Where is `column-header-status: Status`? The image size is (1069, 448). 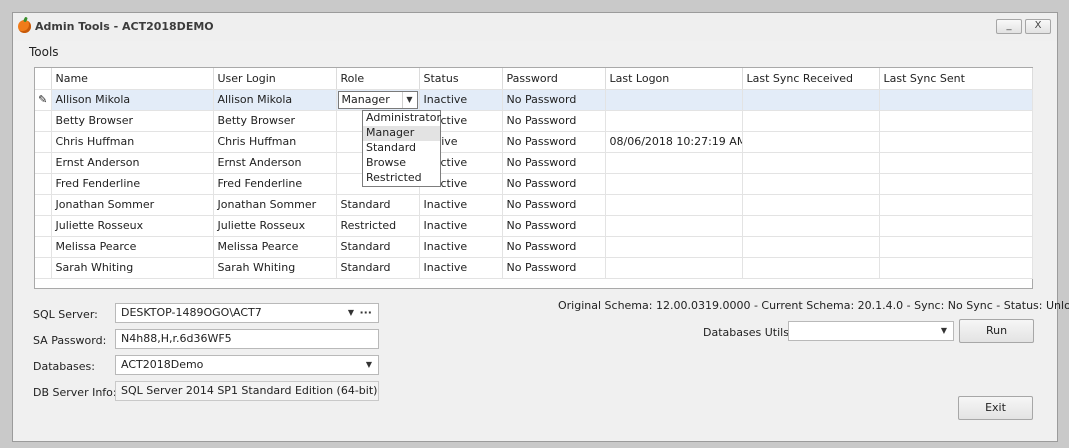 column-header-status: Status is located at coordinates (461, 79).